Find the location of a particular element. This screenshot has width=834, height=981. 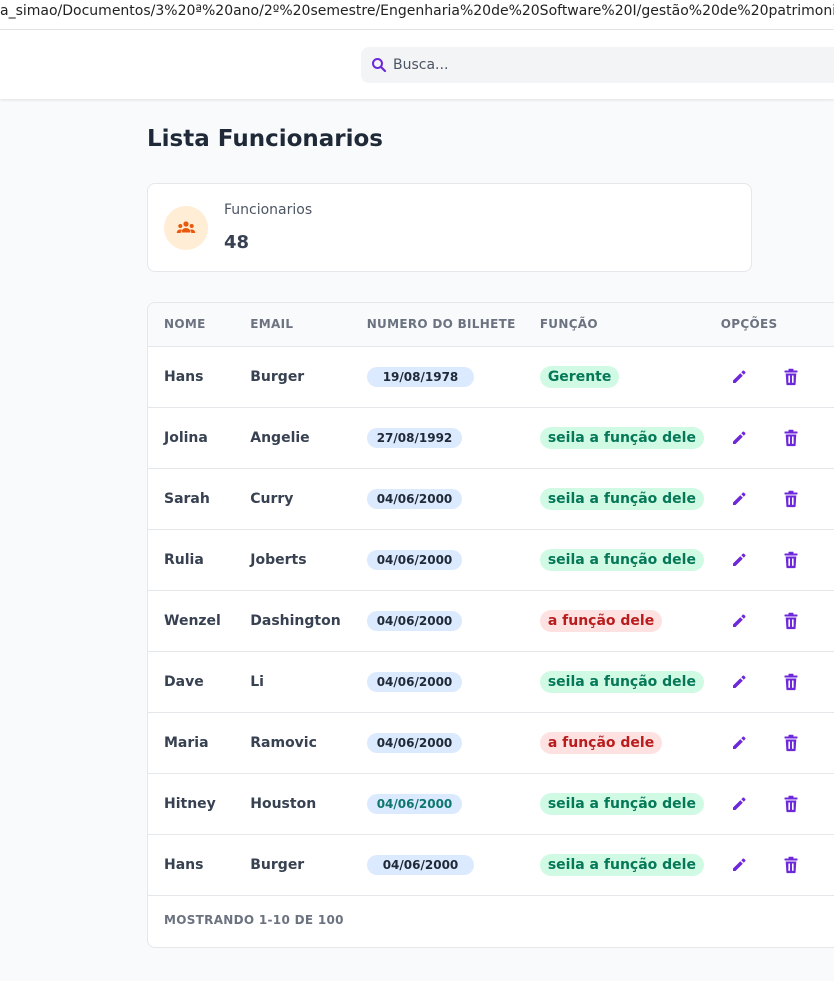

cell-nome: Wenzel is located at coordinates (199, 621).